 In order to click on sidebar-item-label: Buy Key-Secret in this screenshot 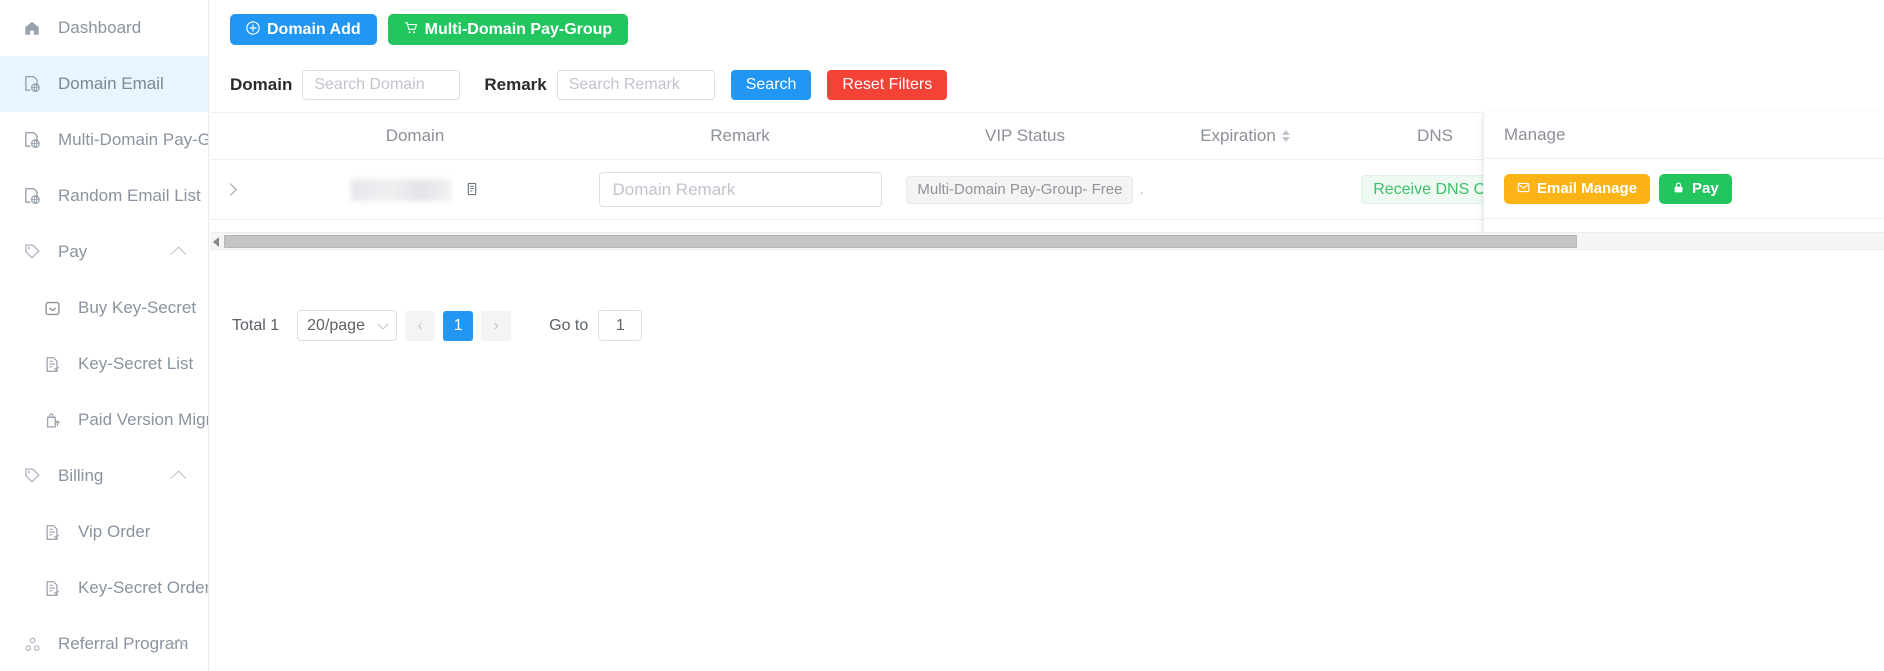, I will do `click(137, 307)`.